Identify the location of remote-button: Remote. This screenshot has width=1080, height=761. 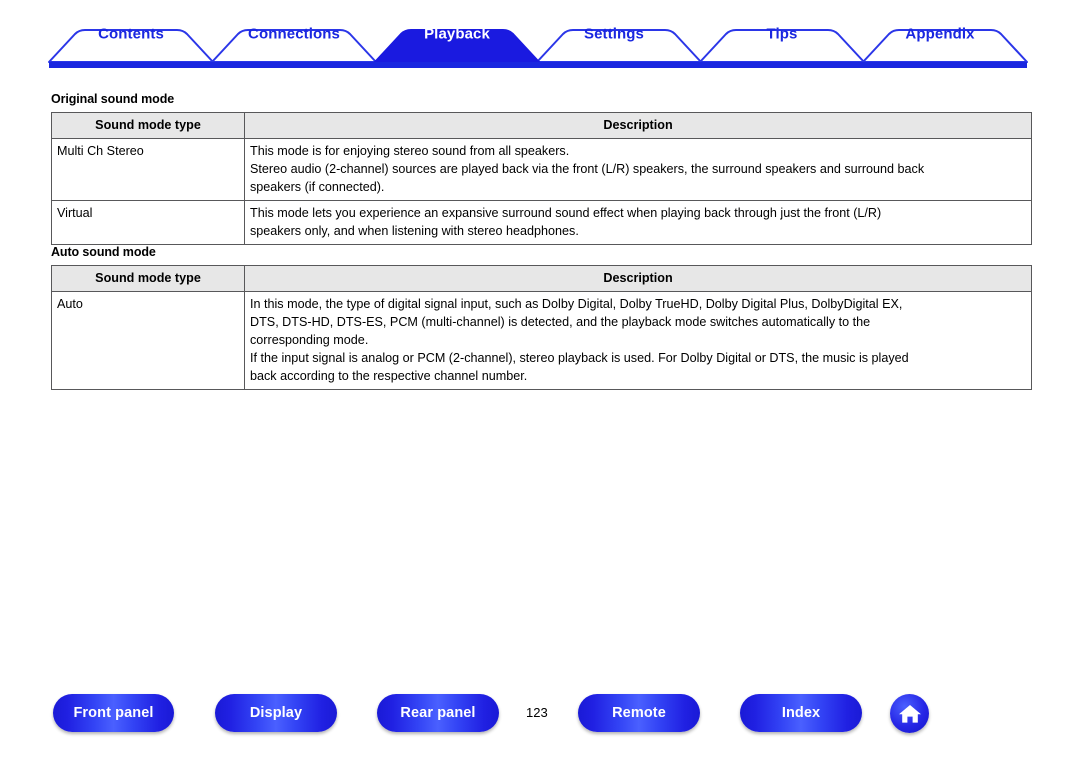
(639, 713).